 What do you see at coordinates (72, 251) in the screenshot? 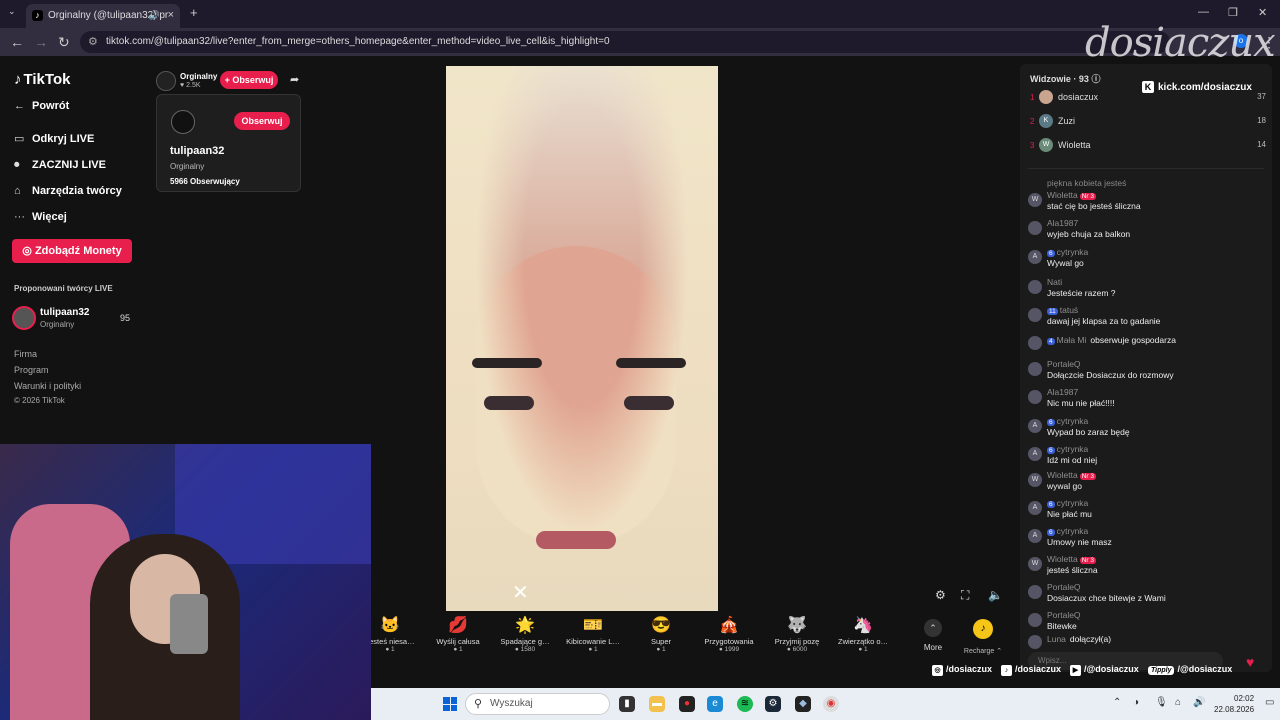
I see `get-coins-button: ◎ Zdobądź Monety` at bounding box center [72, 251].